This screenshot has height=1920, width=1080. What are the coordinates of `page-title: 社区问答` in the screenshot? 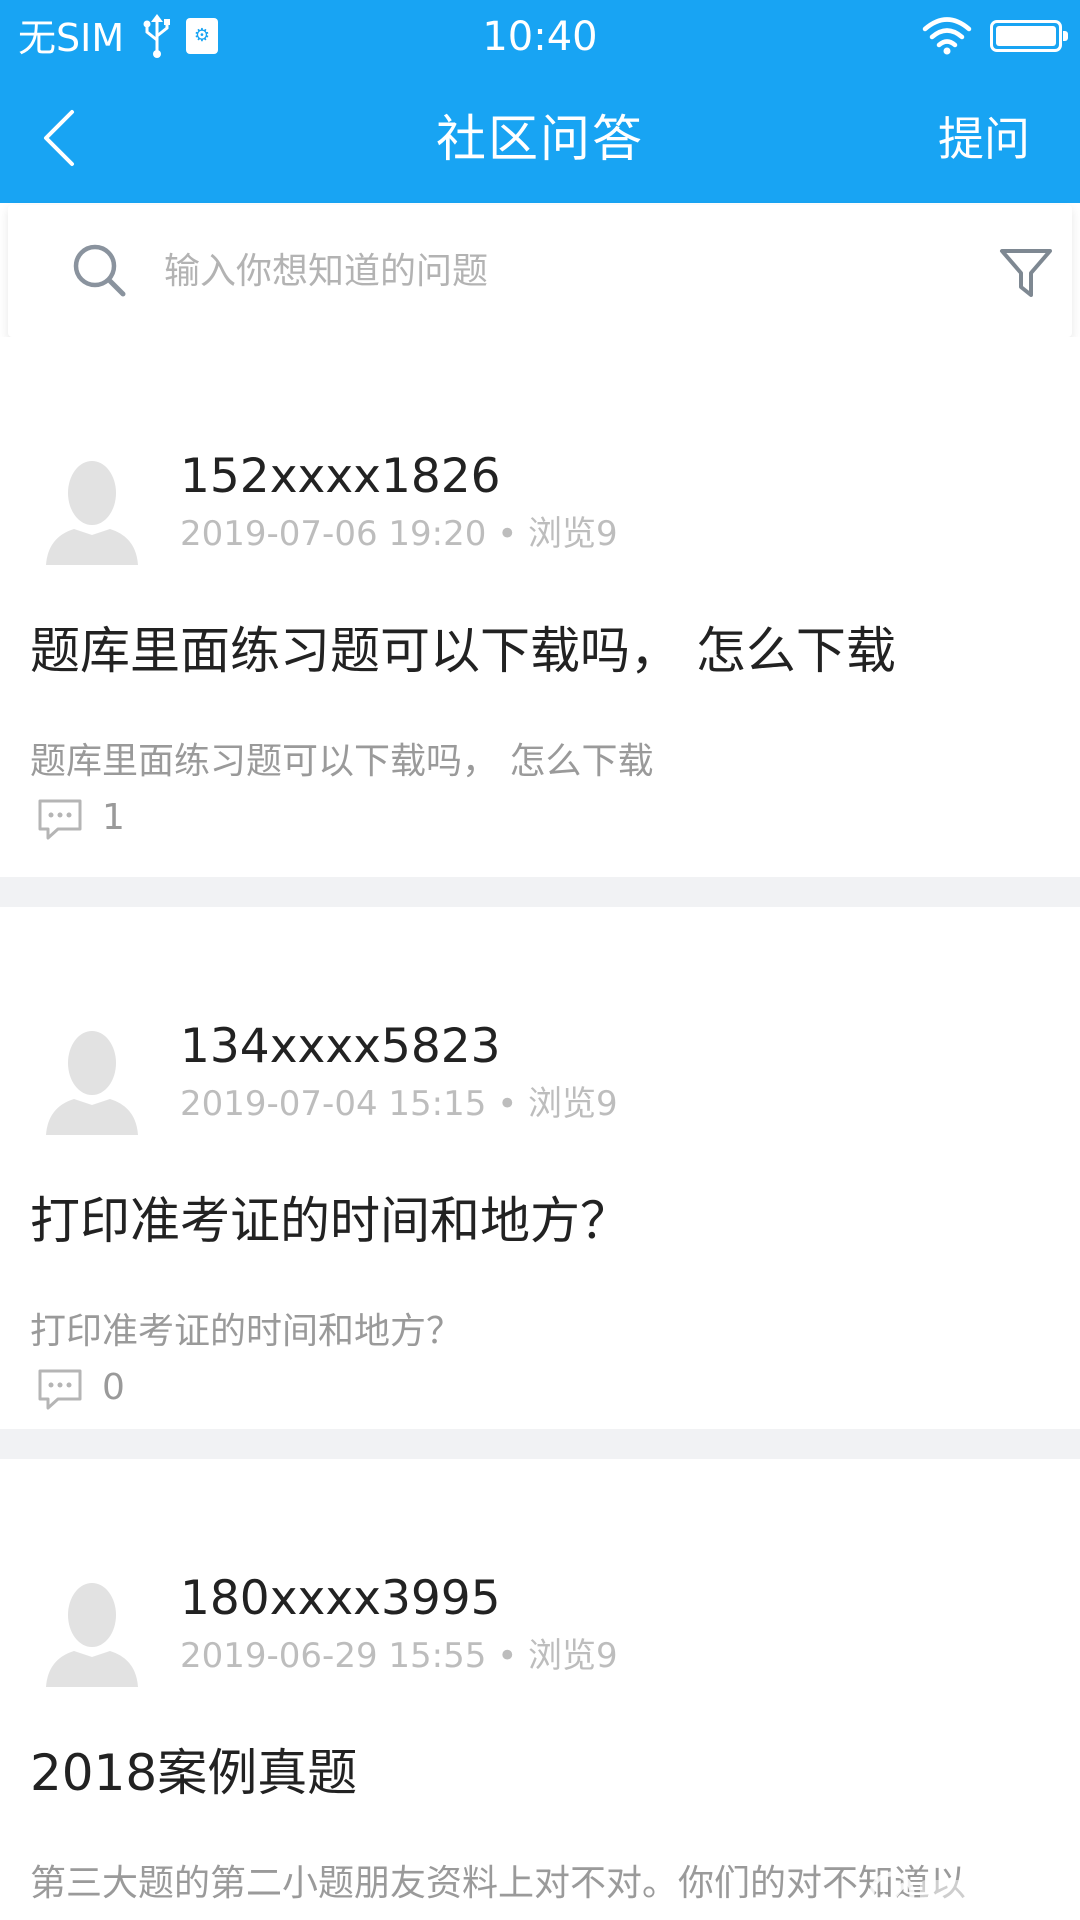 It's located at (540, 139).